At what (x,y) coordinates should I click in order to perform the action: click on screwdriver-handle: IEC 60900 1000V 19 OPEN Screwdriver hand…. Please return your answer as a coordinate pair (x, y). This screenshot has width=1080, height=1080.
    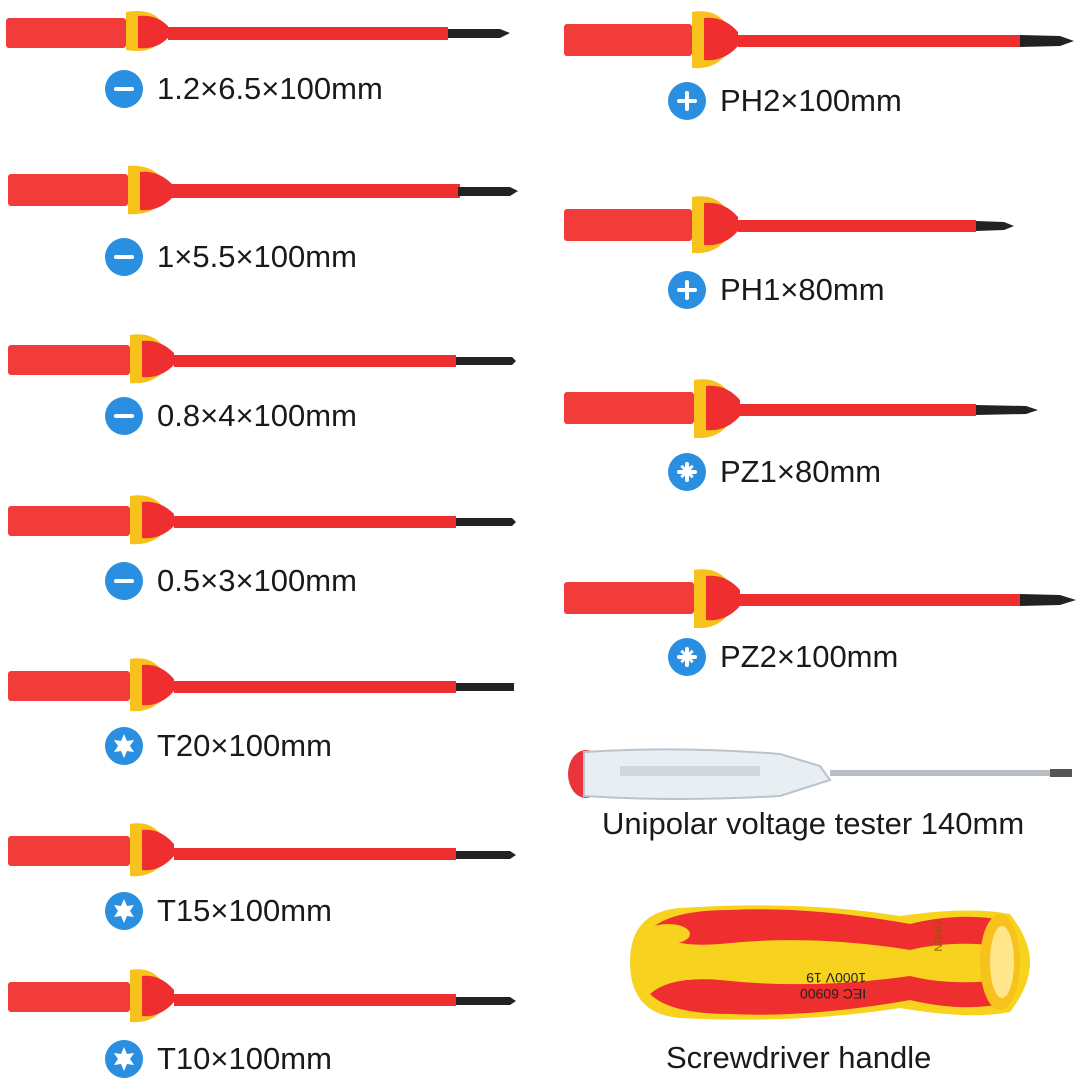
    Looking at the image, I should click on (830, 990).